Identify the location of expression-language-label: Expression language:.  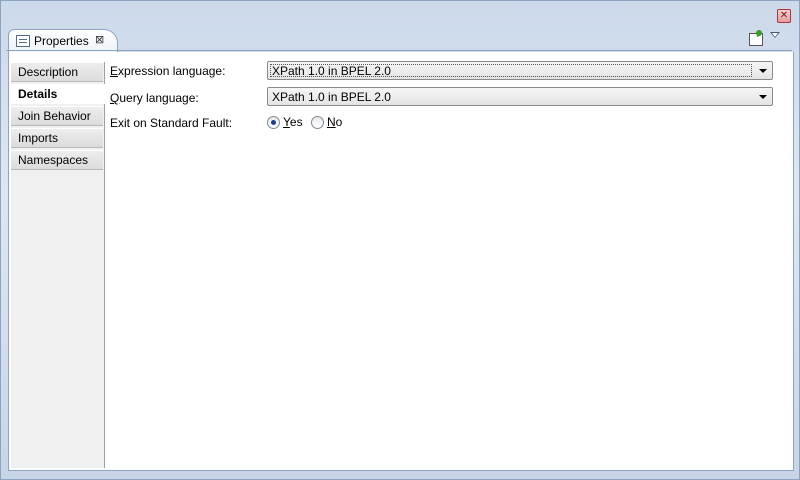
(168, 71).